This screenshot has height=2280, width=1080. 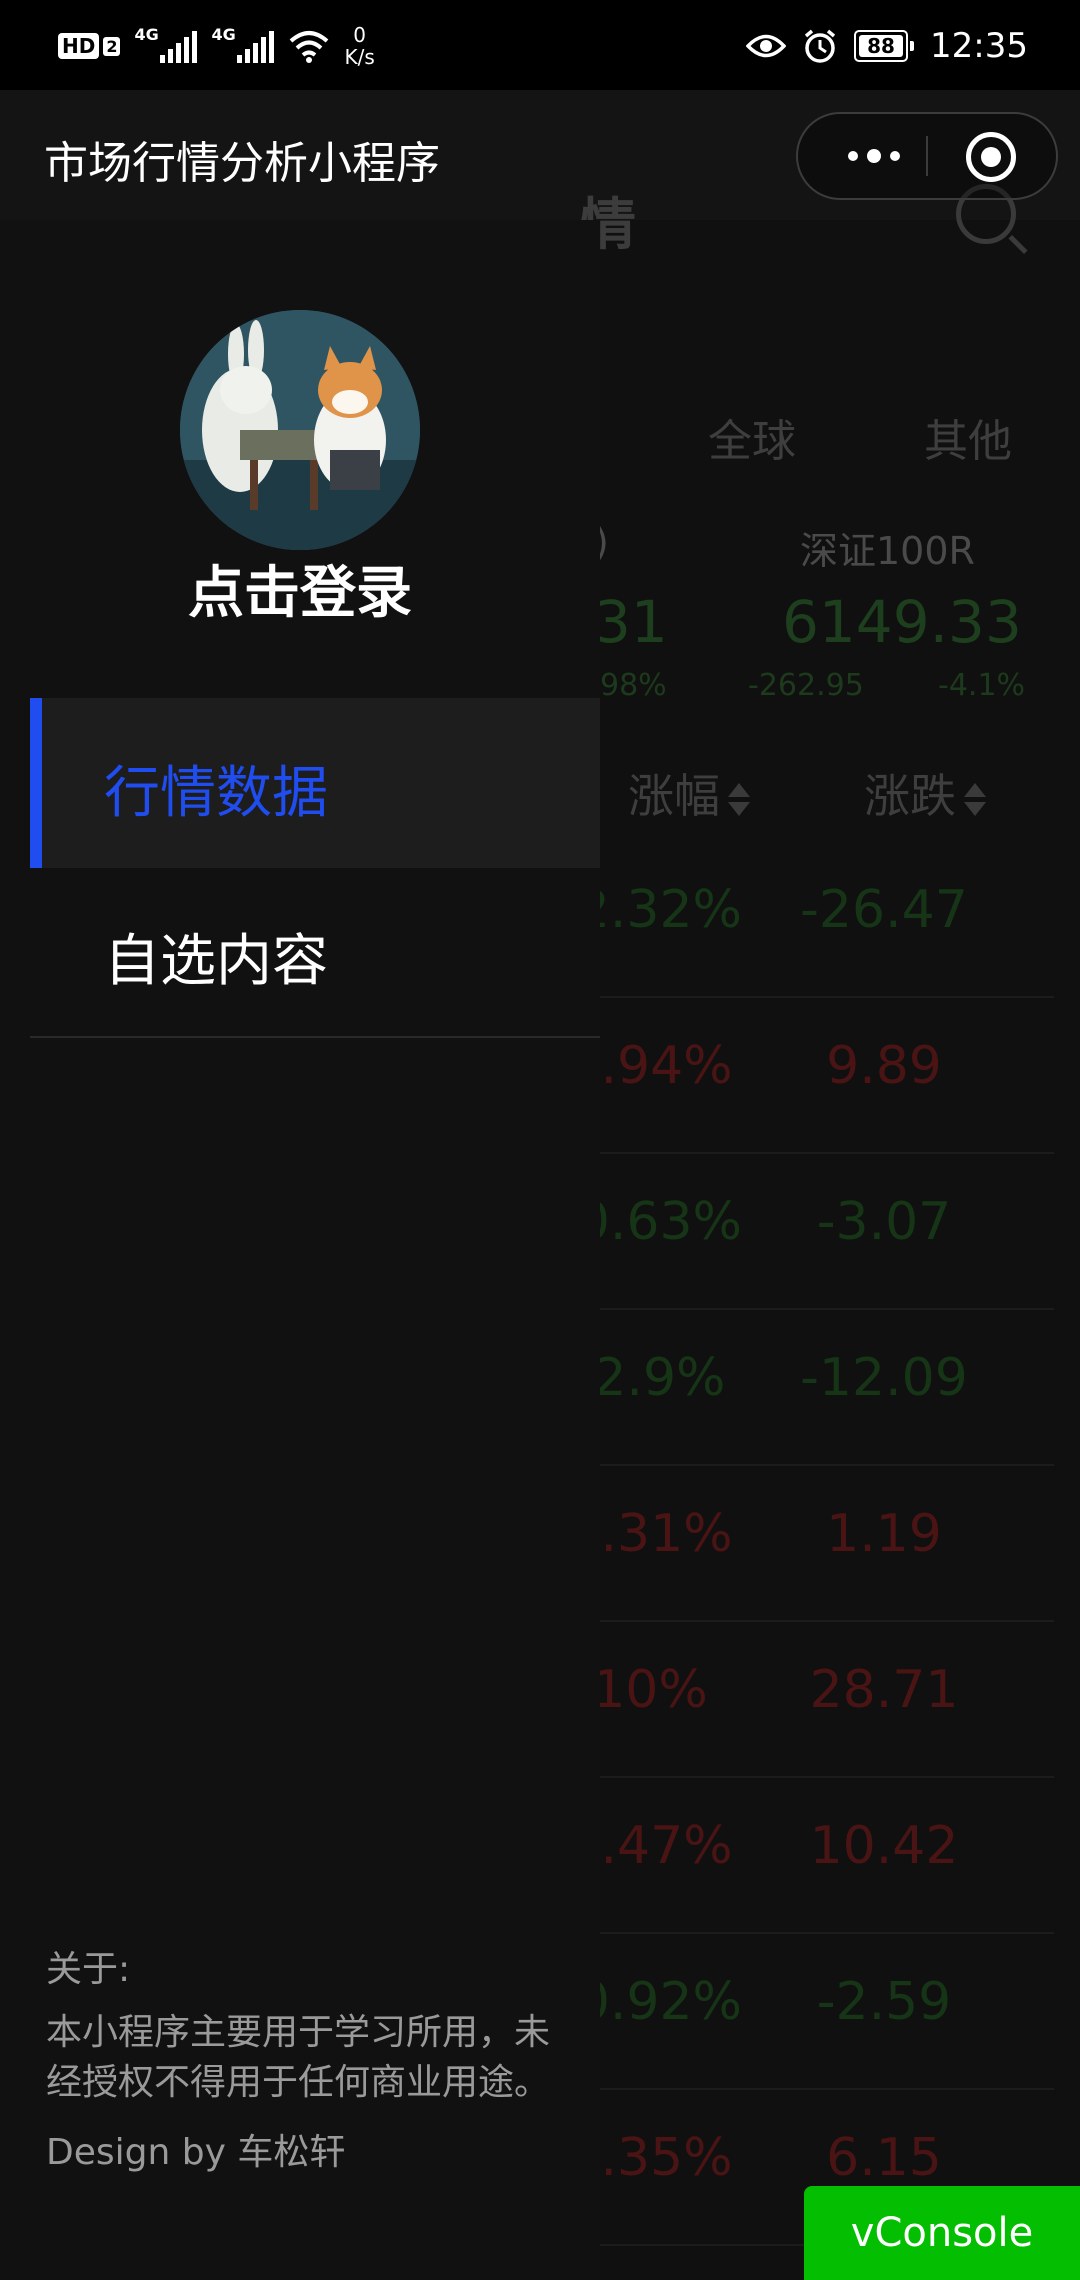 What do you see at coordinates (810, 1075) in the screenshot?
I see `table-row: 1.94% 9.89` at bounding box center [810, 1075].